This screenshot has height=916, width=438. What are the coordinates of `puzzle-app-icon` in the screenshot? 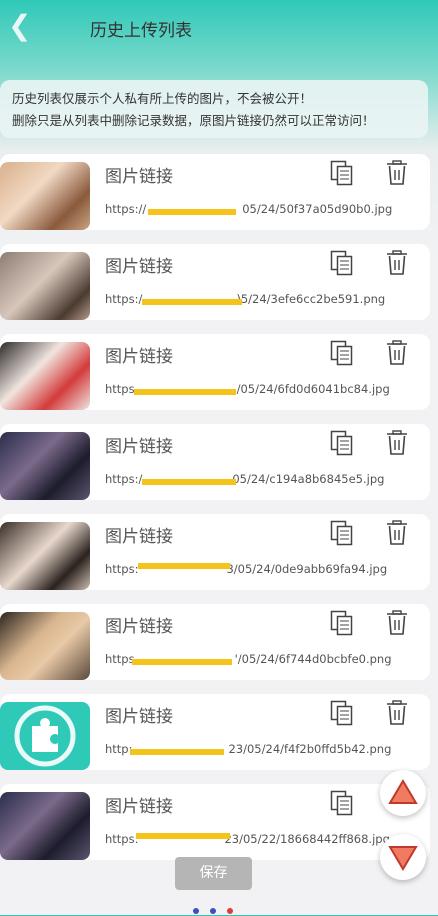 It's located at (45, 736).